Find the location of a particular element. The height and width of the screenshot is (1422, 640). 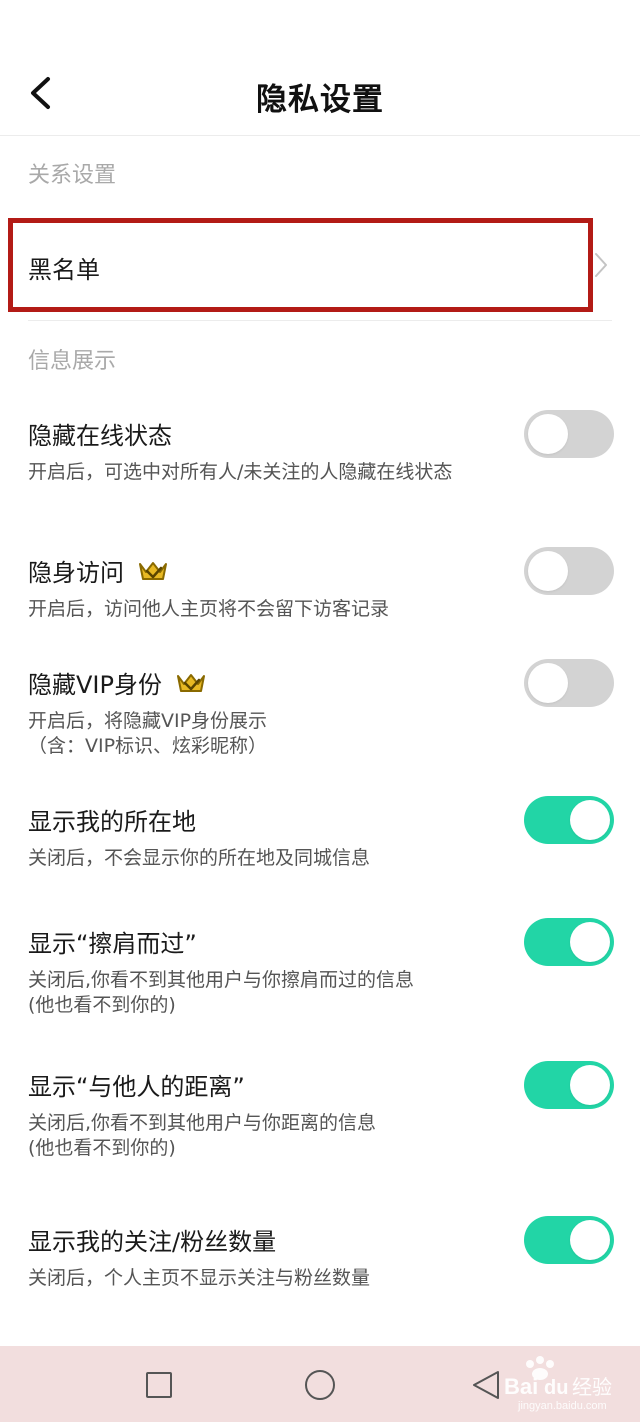

toggle-show-follow-count is located at coordinates (569, 1240).